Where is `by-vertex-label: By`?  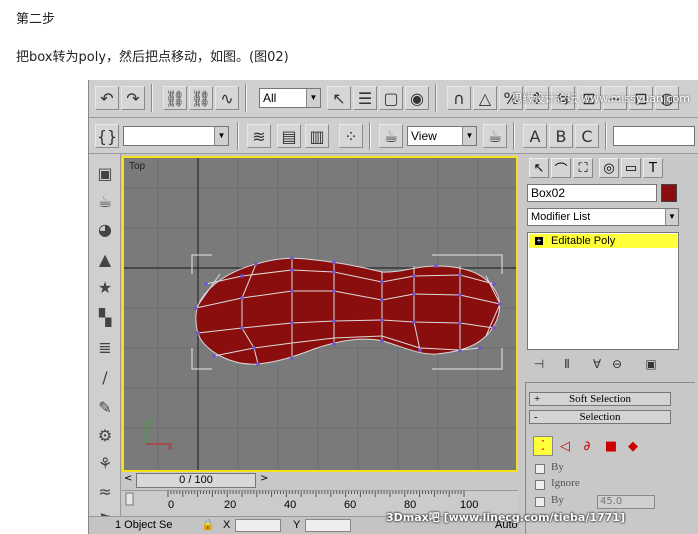
by-vertex-label: By is located at coordinates (557, 467).